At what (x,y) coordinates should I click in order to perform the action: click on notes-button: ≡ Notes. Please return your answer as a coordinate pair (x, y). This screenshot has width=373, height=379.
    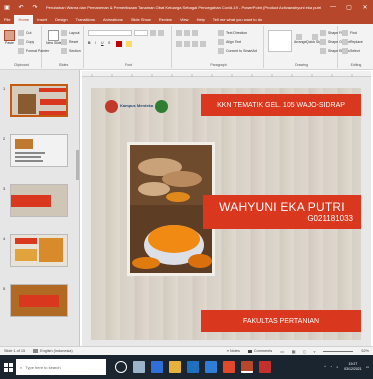
    Looking at the image, I should click on (233, 351).